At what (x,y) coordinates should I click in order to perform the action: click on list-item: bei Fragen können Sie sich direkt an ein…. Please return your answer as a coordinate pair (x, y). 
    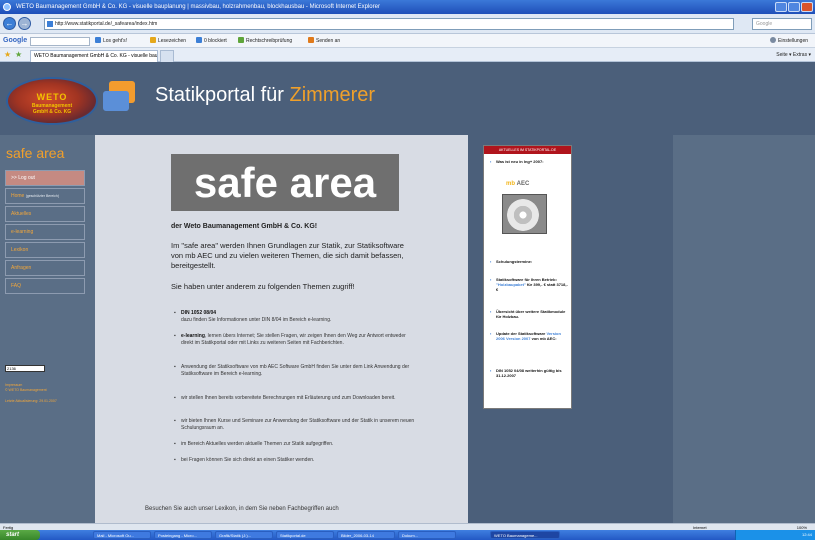
    Looking at the image, I should click on (295, 460).